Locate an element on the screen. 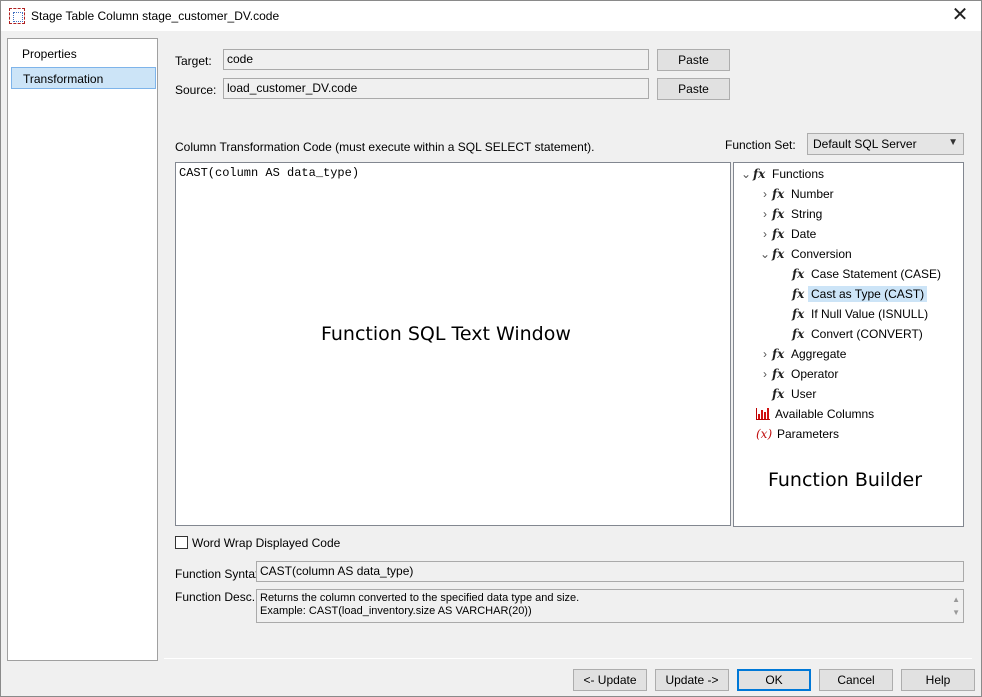 The image size is (982, 697). tree-item-convert: fx Convert (CONVERT) is located at coordinates (859, 334).